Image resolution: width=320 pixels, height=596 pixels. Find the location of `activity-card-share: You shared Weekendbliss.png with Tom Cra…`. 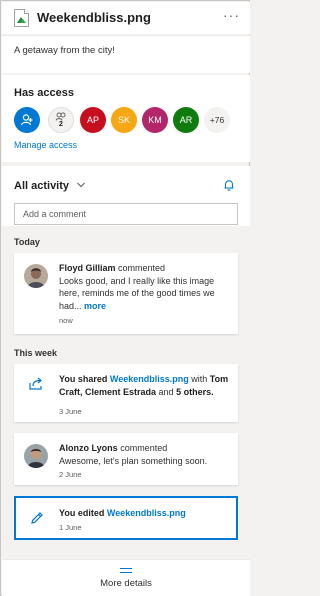

activity-card-share: You shared Weekendbliss.png with Tom Cra… is located at coordinates (126, 393).